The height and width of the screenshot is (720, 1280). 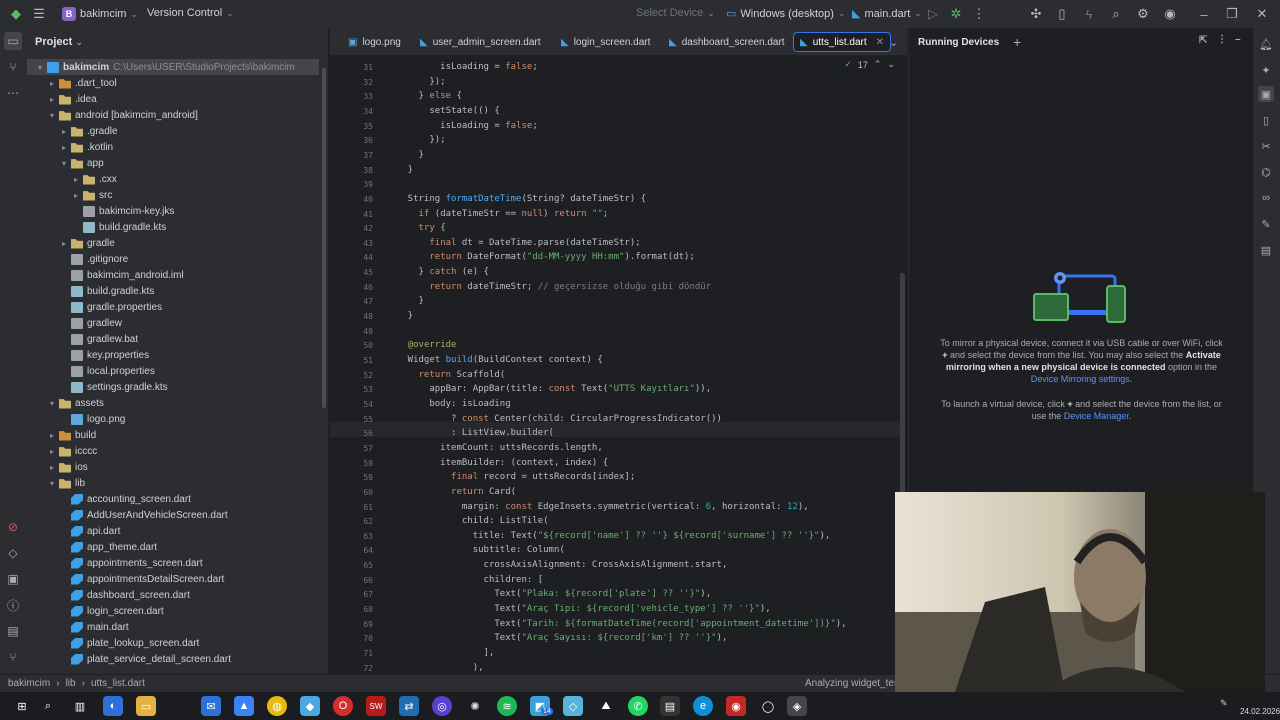 What do you see at coordinates (1266, 250) in the screenshot?
I see `layout-inspector-icon: ▤` at bounding box center [1266, 250].